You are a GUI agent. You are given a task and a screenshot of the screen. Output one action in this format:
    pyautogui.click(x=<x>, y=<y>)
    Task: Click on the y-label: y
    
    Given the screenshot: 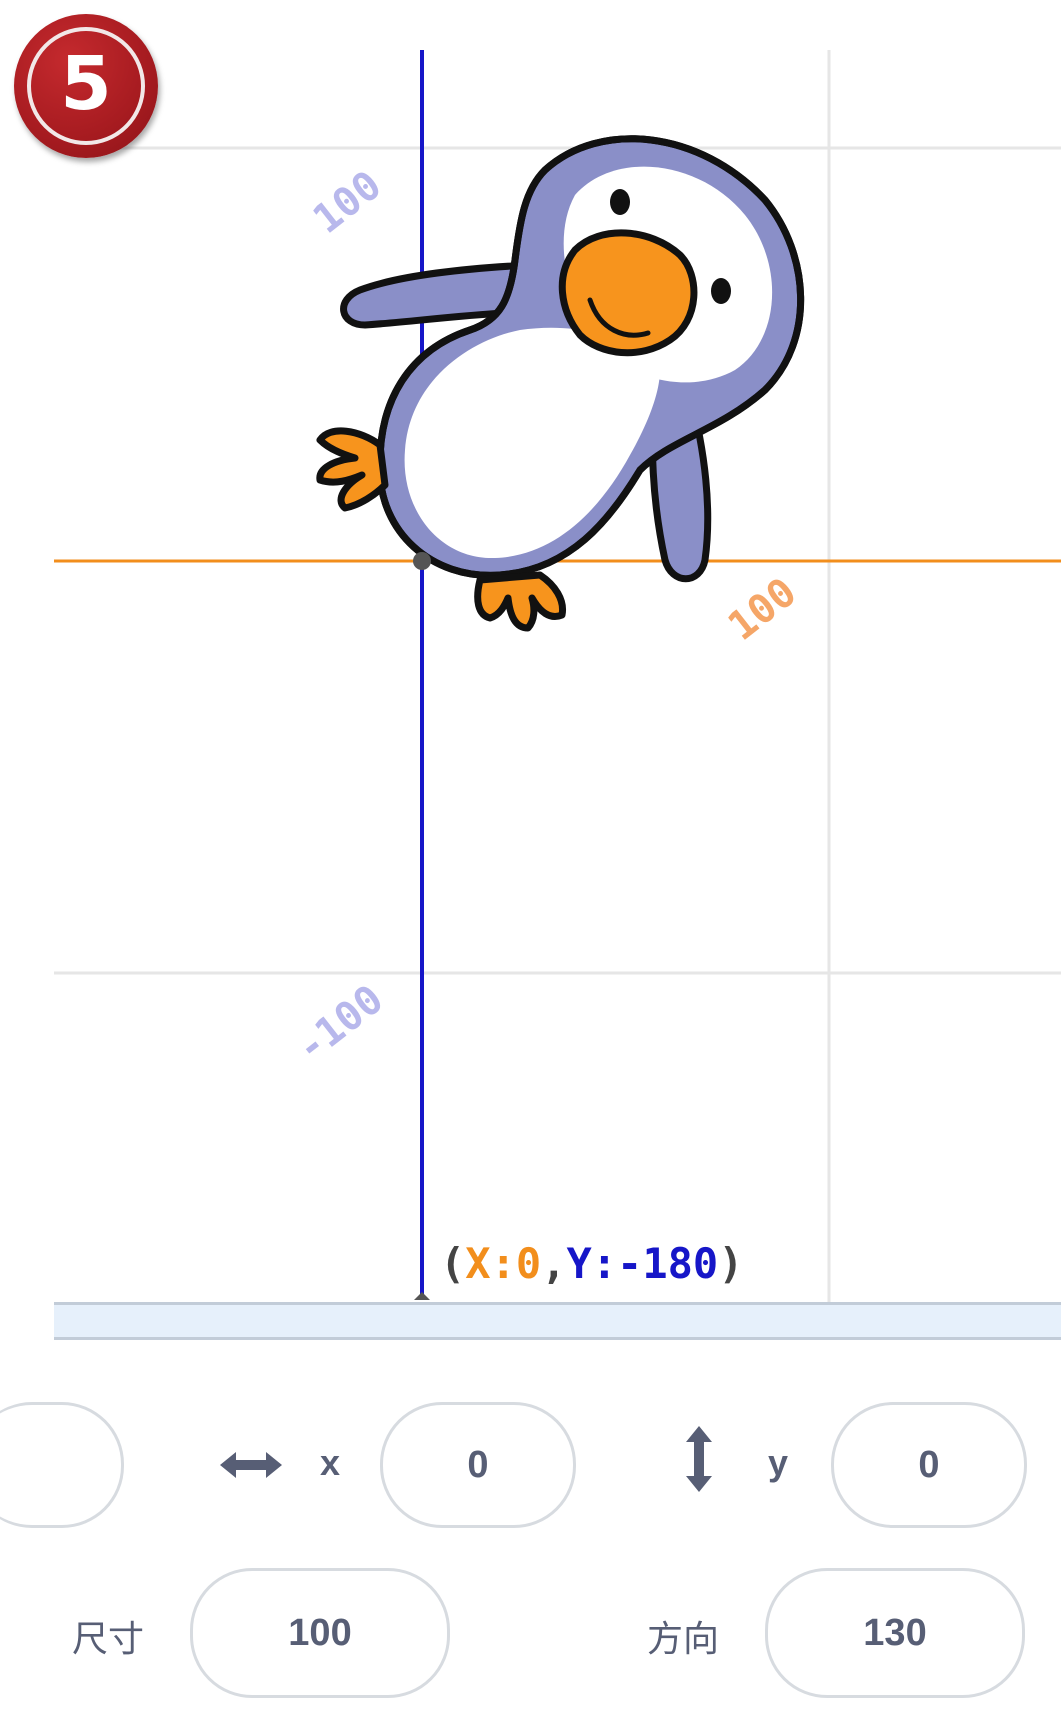 What is the action you would take?
    pyautogui.click(x=778, y=1462)
    